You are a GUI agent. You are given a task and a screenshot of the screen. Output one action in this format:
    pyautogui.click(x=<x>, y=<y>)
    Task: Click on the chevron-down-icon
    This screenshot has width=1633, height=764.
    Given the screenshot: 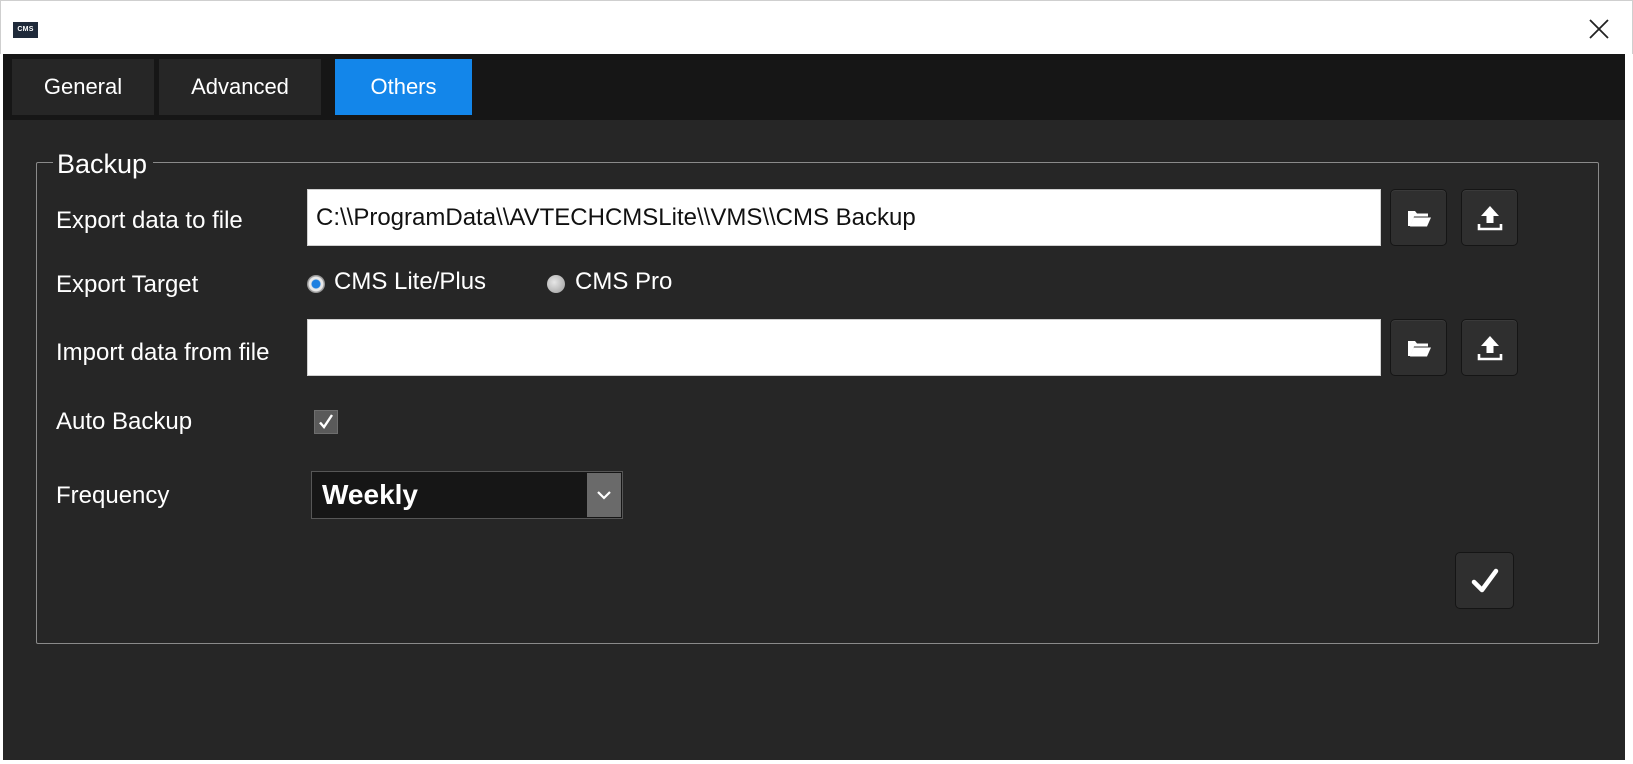 What is the action you would take?
    pyautogui.click(x=604, y=495)
    